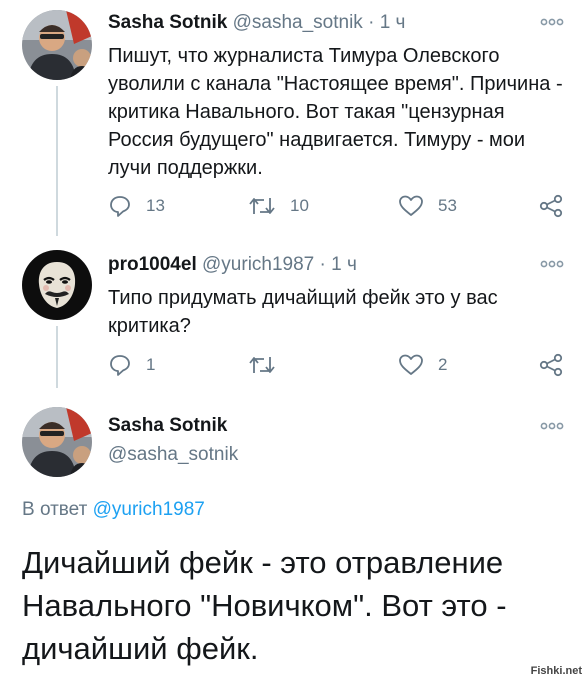  Describe the element at coordinates (131, 365) in the screenshot. I see `reply-button: 1` at that location.